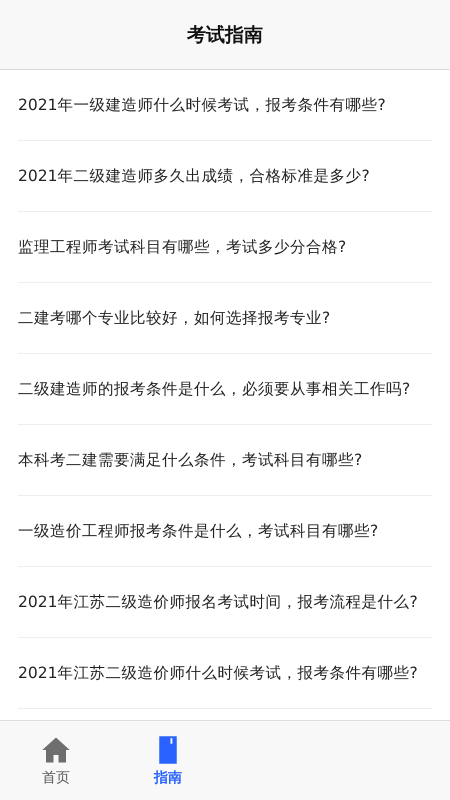 Image resolution: width=450 pixels, height=800 pixels. Describe the element at coordinates (202, 105) in the screenshot. I see `article-link: 2021年一级建造师什么时候考试，报考条件有哪些?` at that location.